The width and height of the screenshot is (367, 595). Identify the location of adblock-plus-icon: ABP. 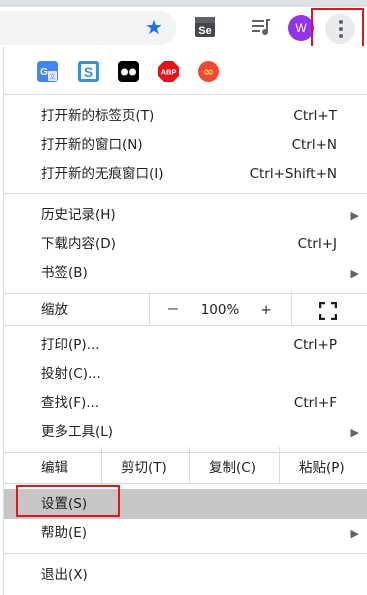
(168, 71).